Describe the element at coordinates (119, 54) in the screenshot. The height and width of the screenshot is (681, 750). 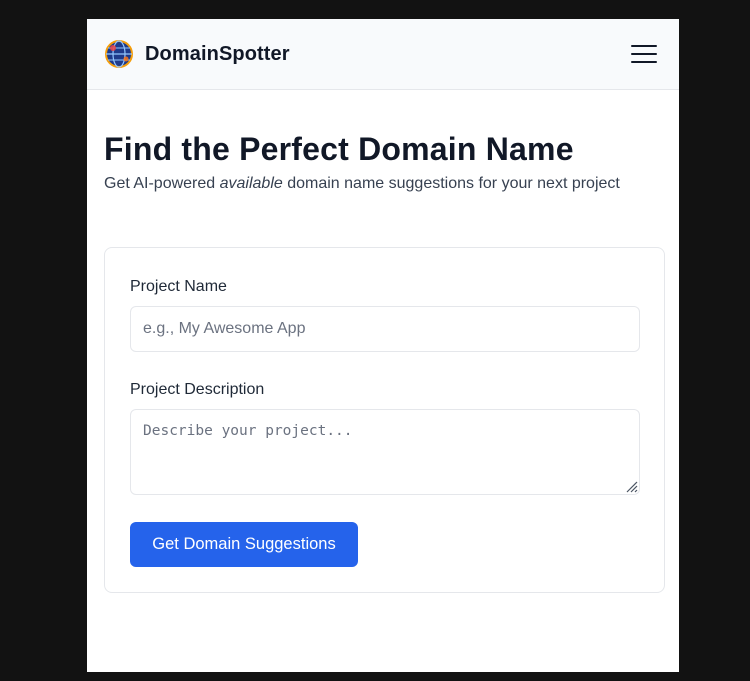
I see `globe-logo-icon` at that location.